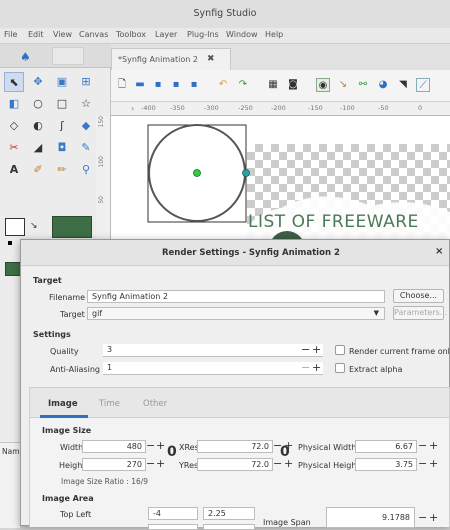  What do you see at coordinates (10, 34) in the screenshot?
I see `menu-file: File` at bounding box center [10, 34].